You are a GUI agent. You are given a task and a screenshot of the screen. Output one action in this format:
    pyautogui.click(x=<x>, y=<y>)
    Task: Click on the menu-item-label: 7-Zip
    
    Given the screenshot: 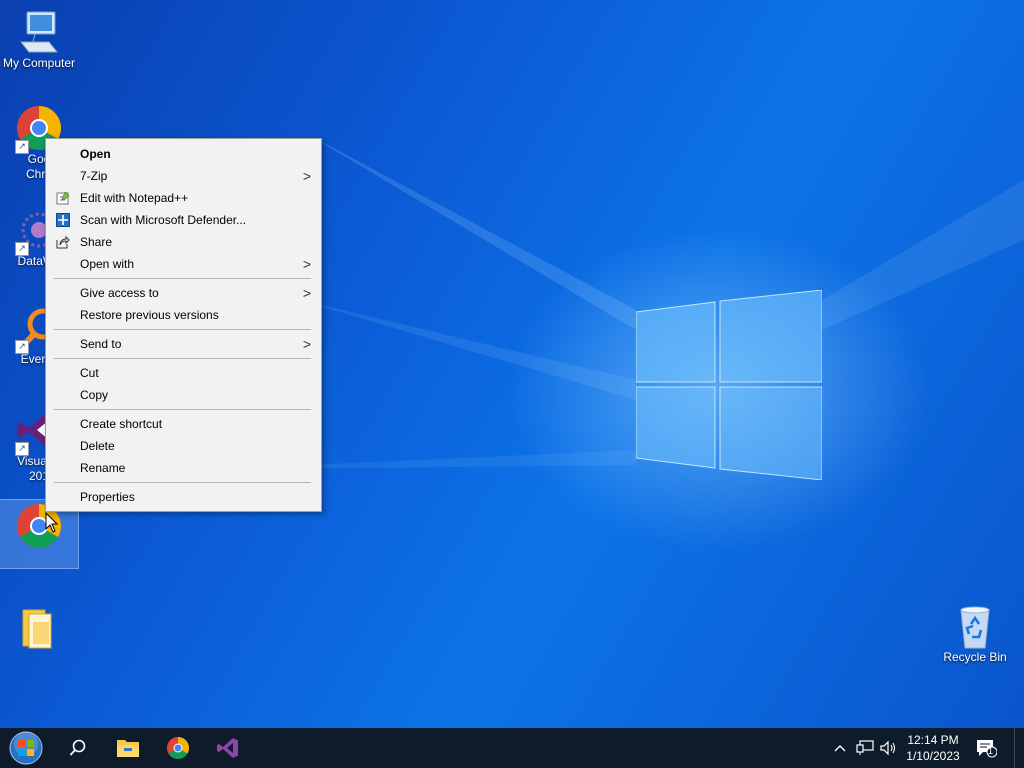 What is the action you would take?
    pyautogui.click(x=94, y=176)
    